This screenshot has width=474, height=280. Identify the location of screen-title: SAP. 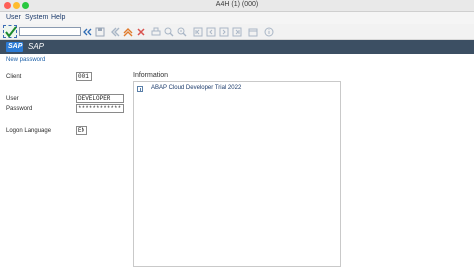
(36, 46).